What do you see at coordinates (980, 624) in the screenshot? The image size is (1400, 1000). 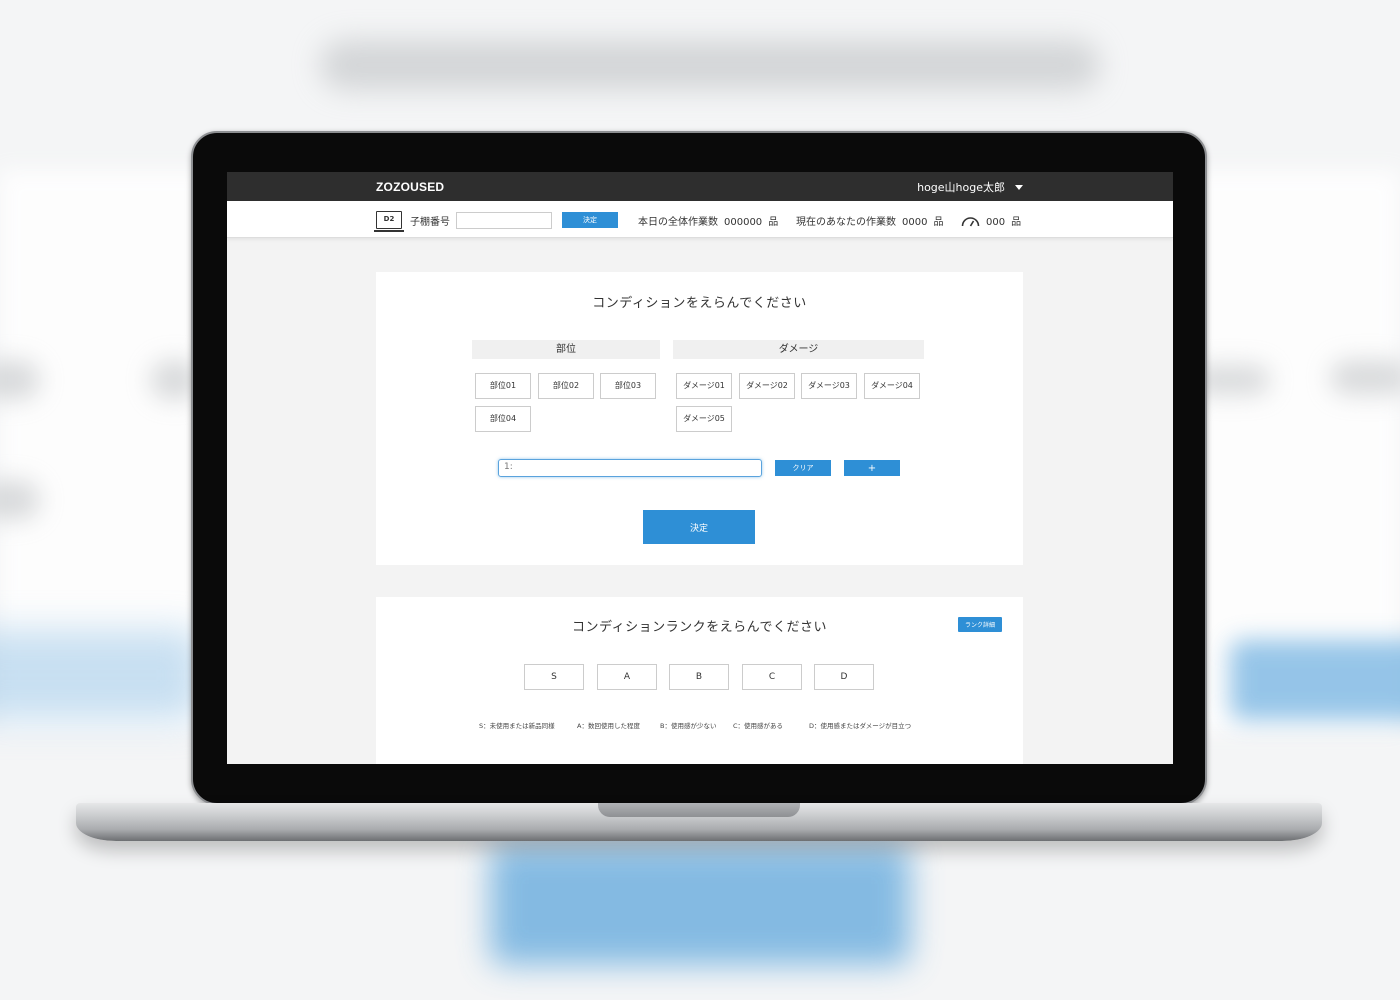 I see `rank-detail-button: ランク詳細` at bounding box center [980, 624].